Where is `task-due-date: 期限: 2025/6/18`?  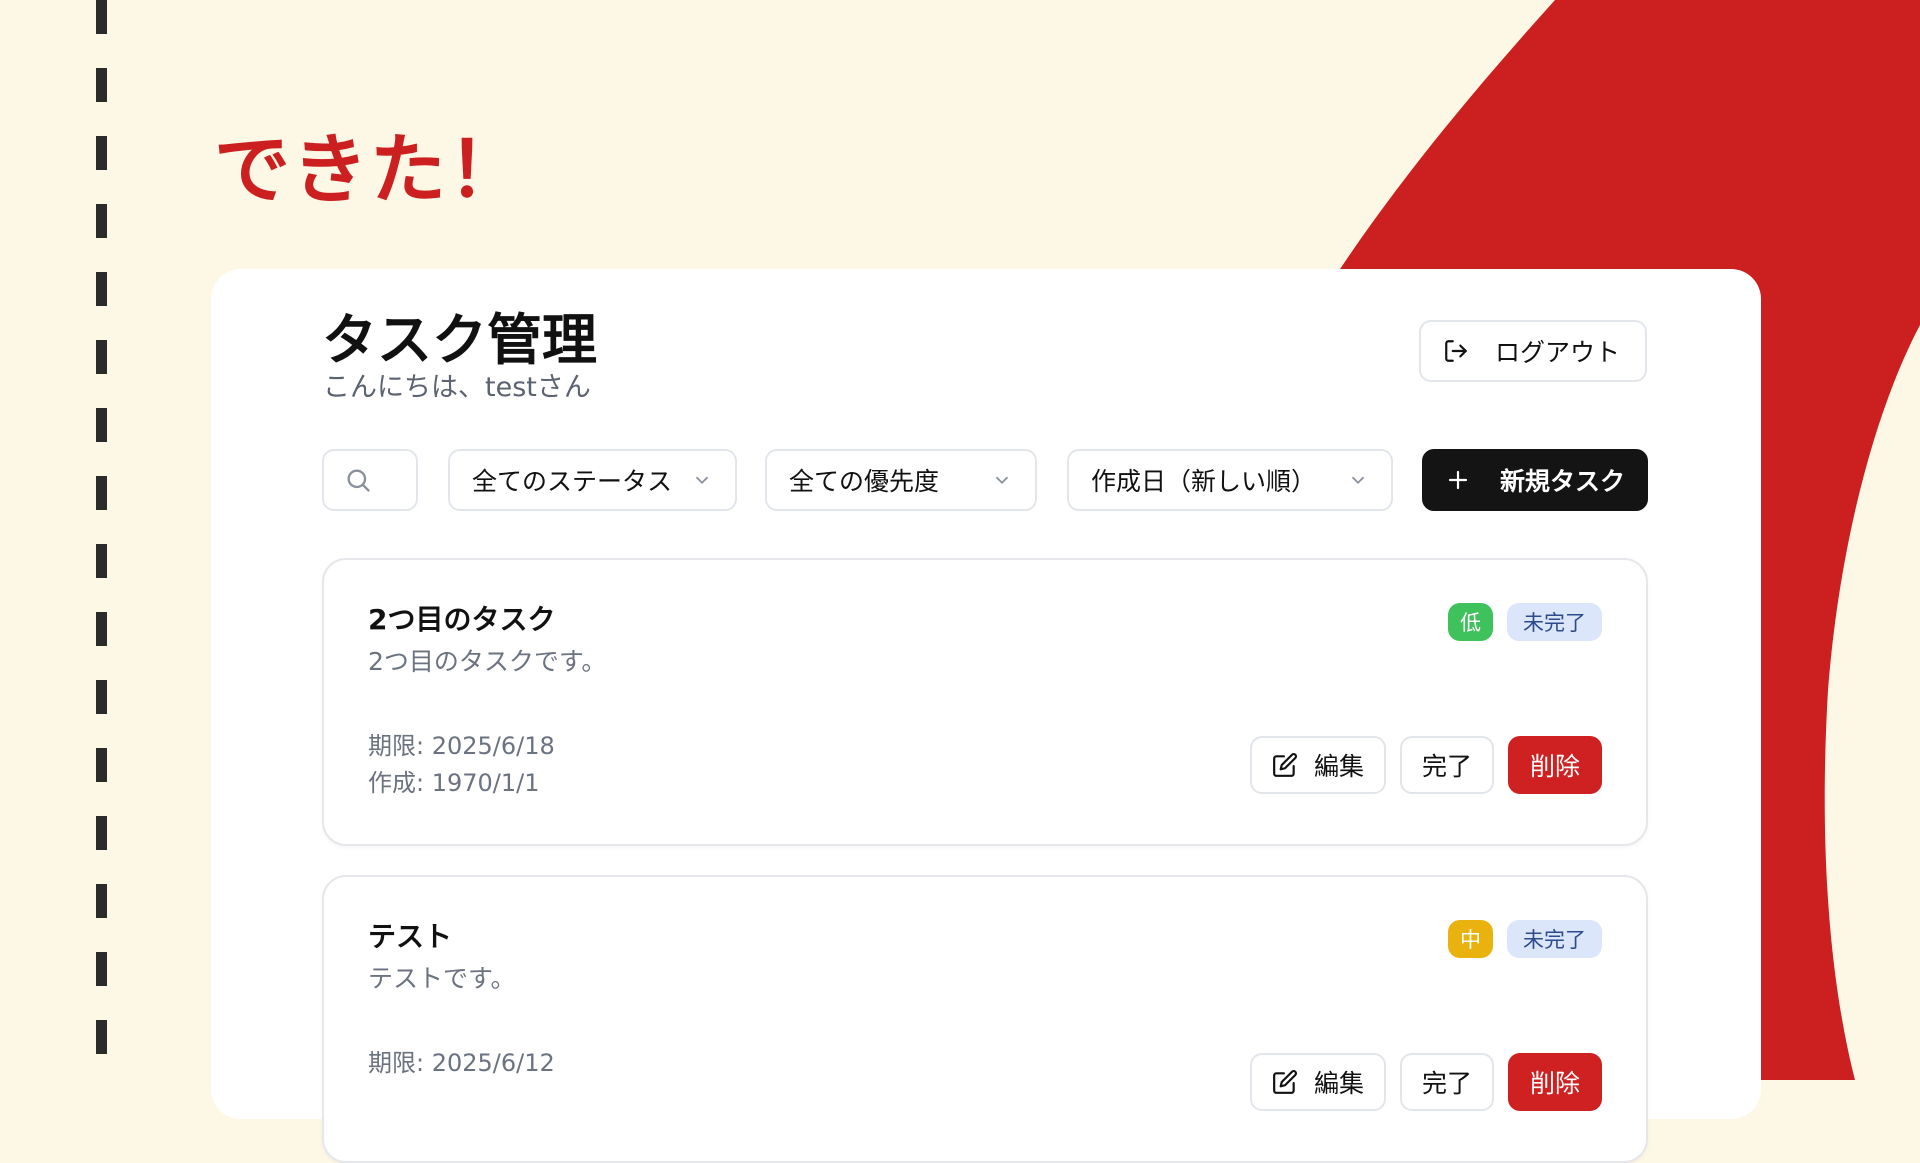 task-due-date: 期限: 2025/6/18 is located at coordinates (461, 746).